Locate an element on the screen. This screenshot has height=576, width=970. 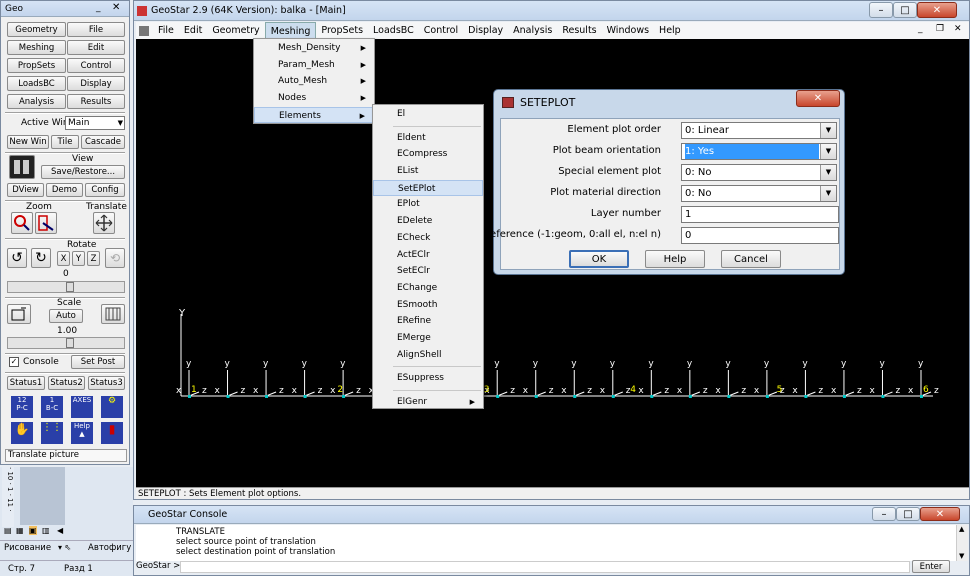
file-button: File is located at coordinates (96, 29).